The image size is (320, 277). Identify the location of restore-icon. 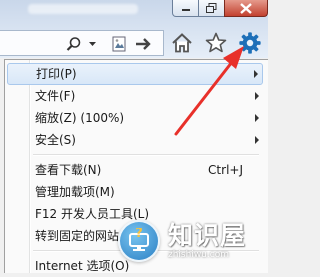
(211, 8).